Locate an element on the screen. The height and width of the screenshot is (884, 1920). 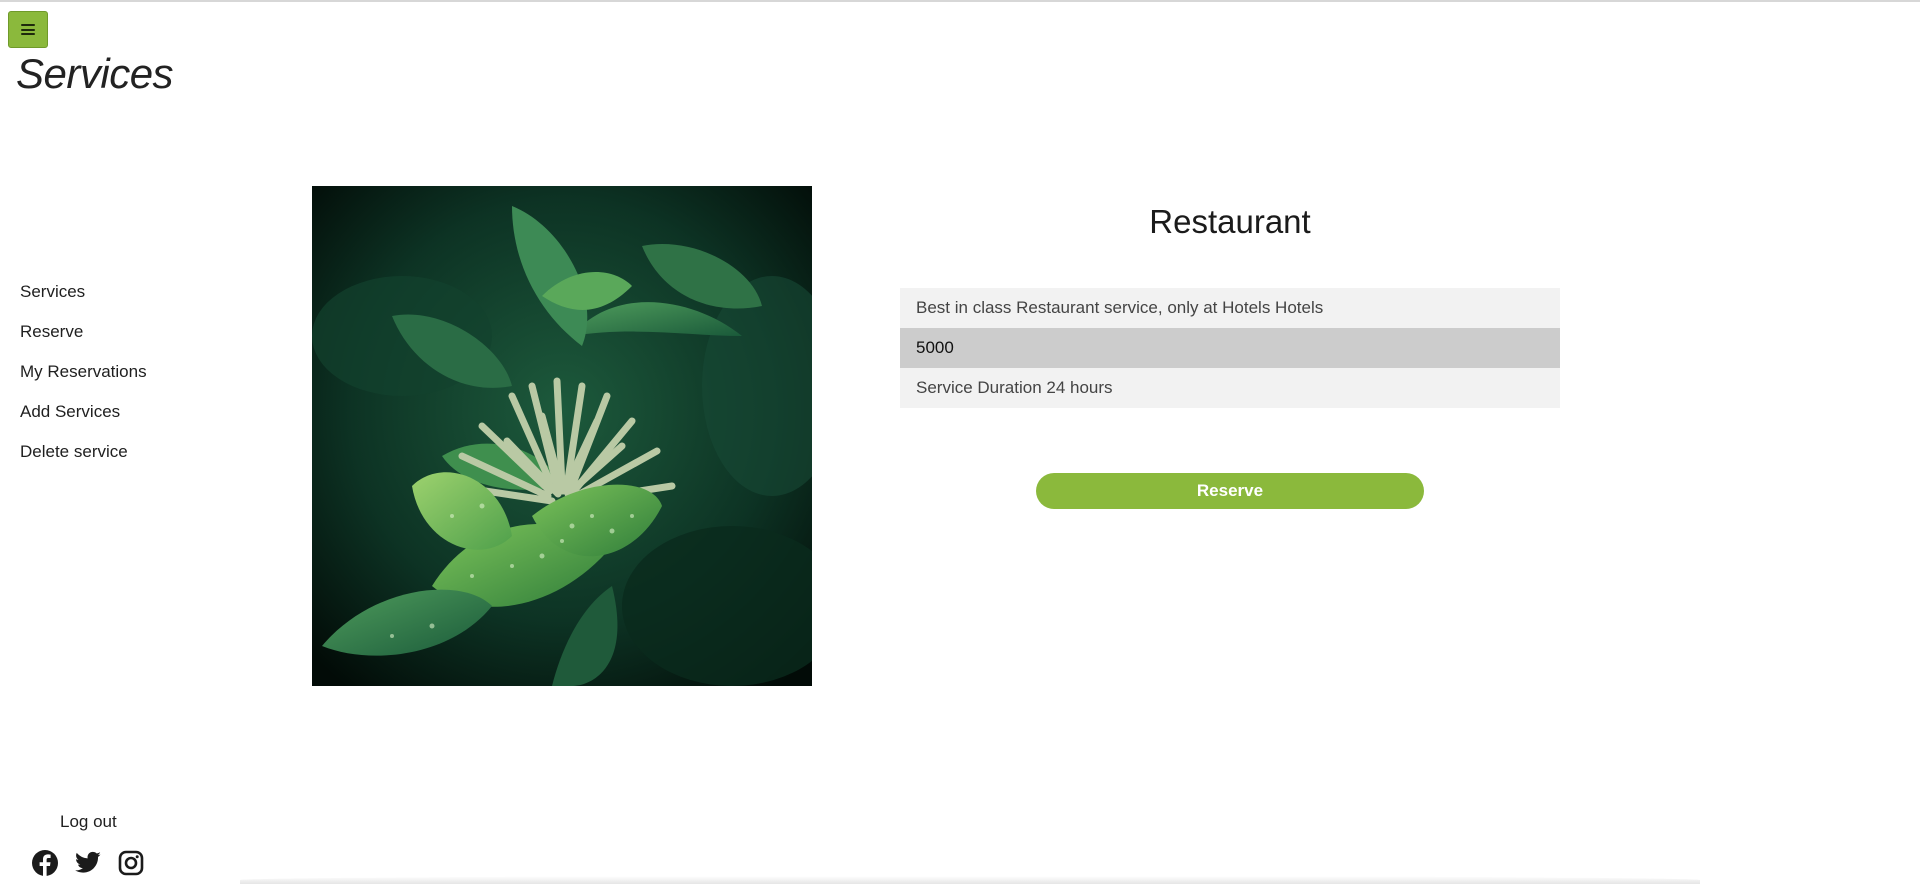
sidebar-item-add-services: Add Services is located at coordinates (83, 420).